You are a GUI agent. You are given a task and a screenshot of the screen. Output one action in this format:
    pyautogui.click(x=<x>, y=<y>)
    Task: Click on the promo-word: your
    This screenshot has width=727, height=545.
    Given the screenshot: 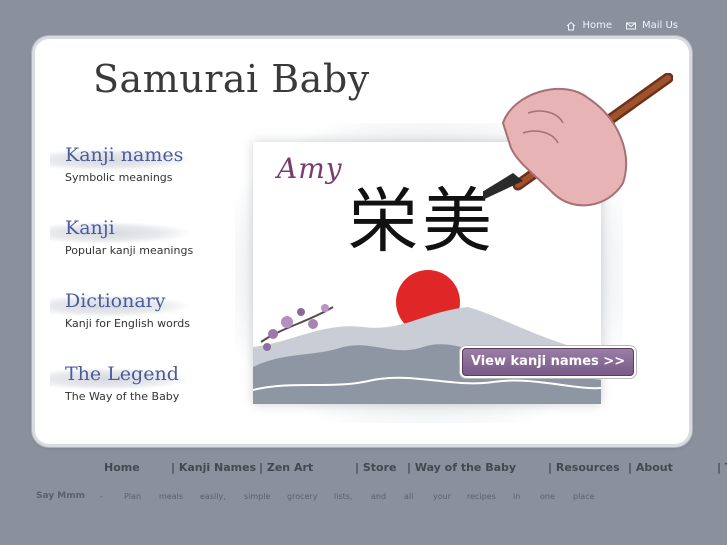 What is the action you would take?
    pyautogui.click(x=442, y=496)
    